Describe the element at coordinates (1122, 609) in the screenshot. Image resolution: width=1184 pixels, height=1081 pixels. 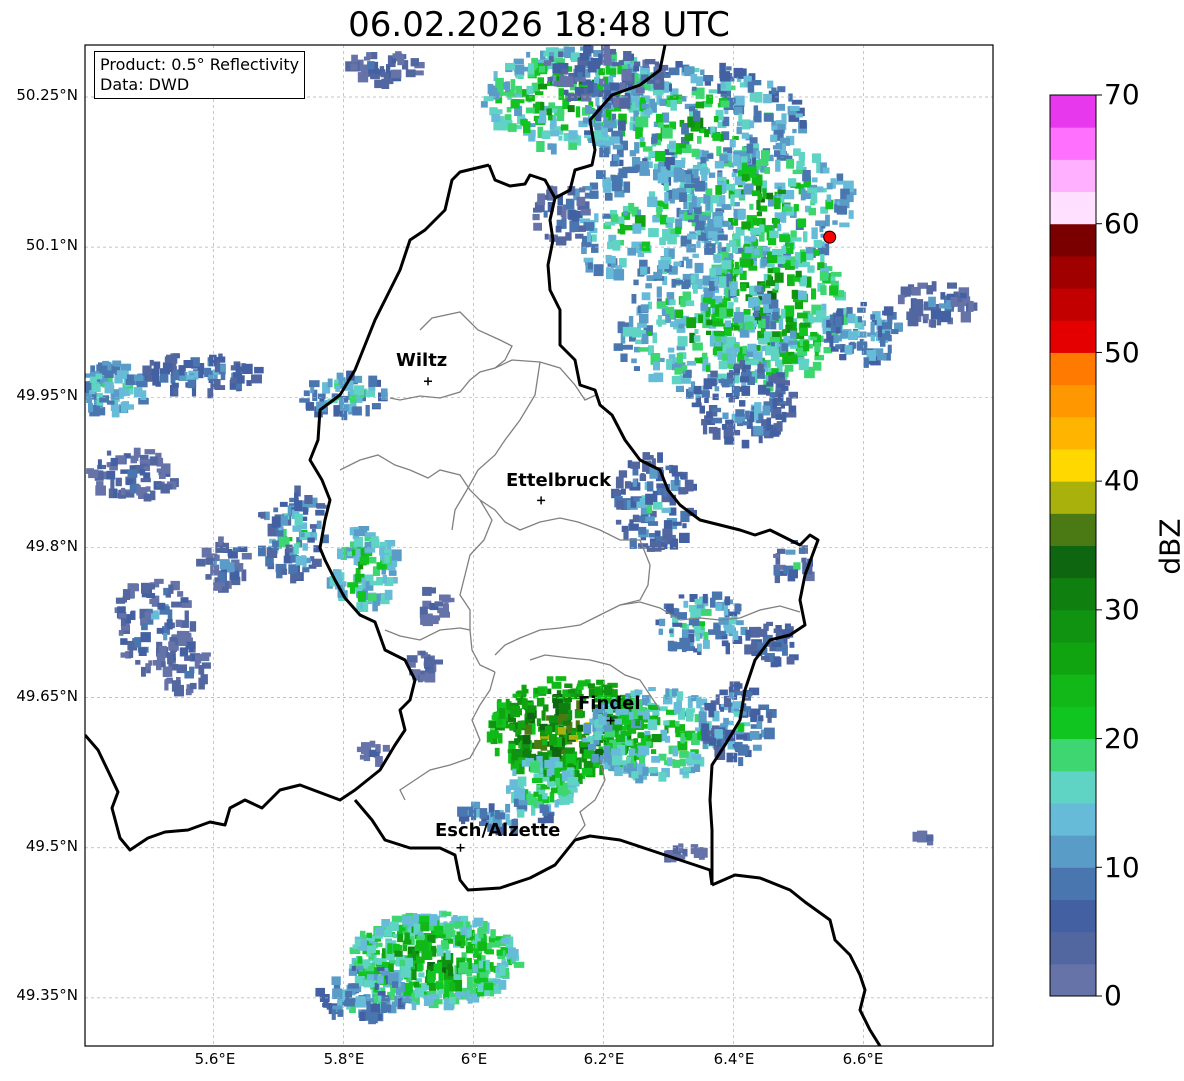
I see `colorbar-tick-label: 30` at that location.